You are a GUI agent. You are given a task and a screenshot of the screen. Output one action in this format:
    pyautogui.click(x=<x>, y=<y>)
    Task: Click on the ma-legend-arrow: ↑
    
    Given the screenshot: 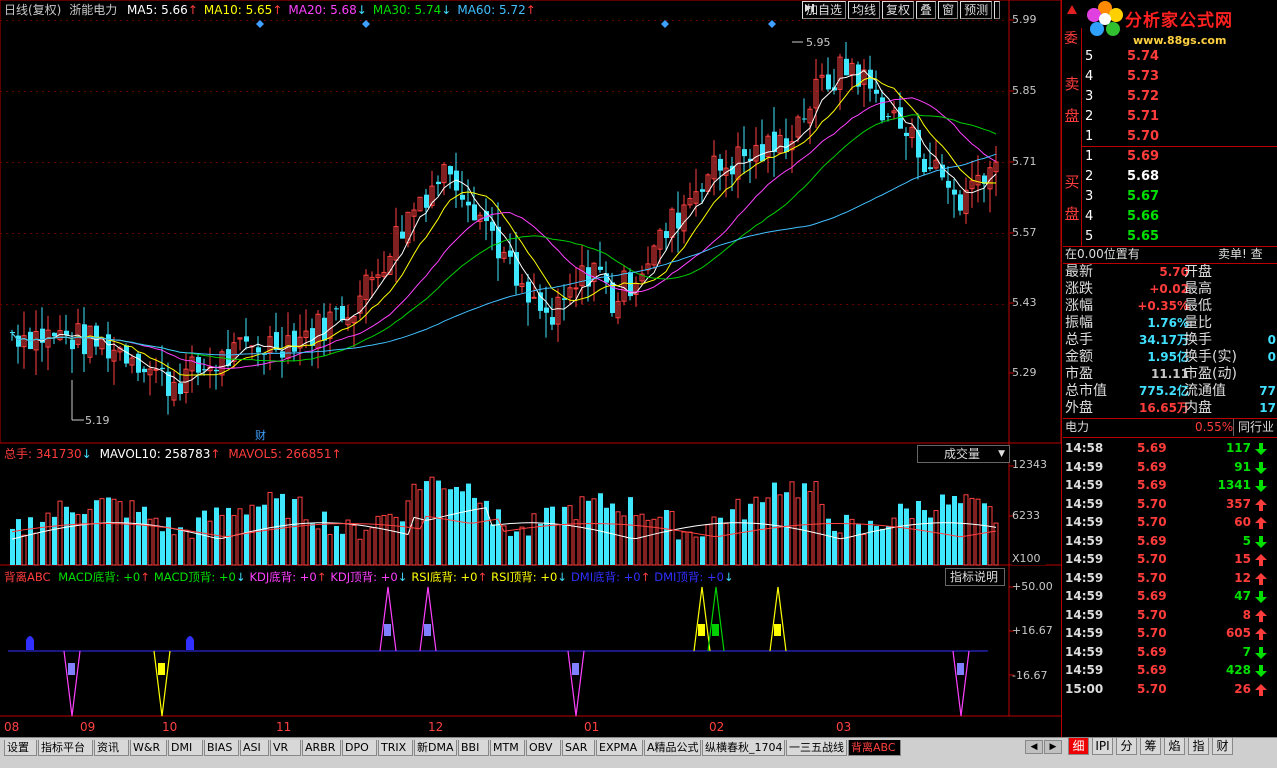 What is the action you would take?
    pyautogui.click(x=192, y=10)
    